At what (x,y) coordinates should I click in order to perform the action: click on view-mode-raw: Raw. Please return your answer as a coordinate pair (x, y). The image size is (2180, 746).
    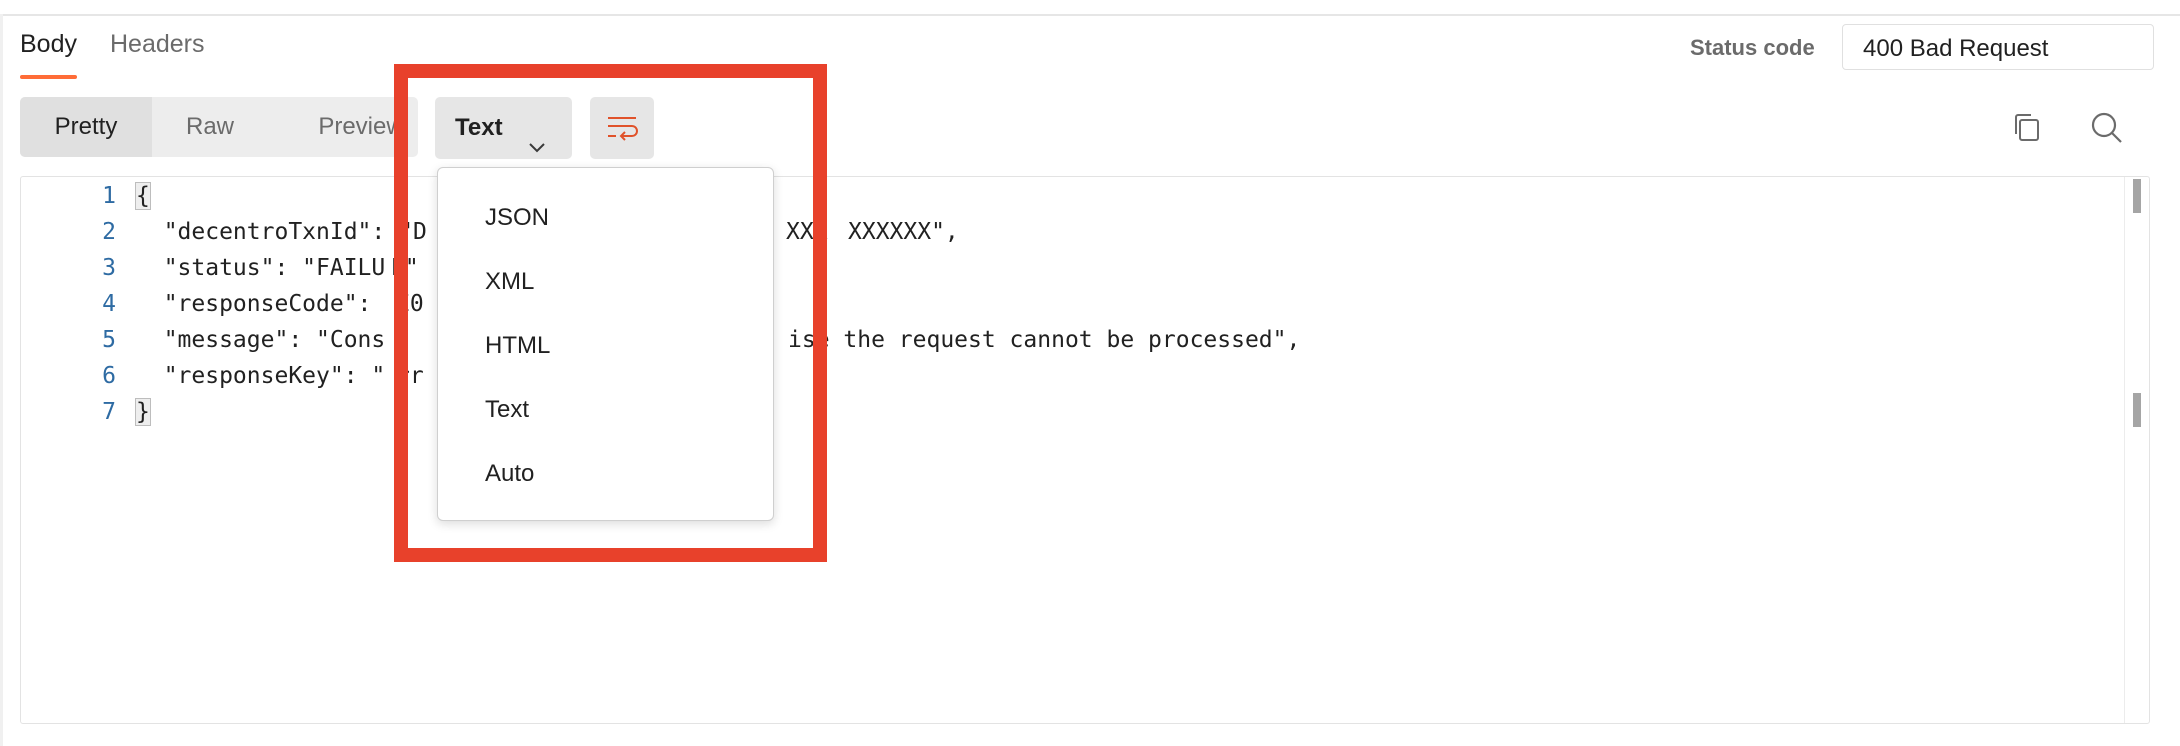
    Looking at the image, I should click on (210, 127).